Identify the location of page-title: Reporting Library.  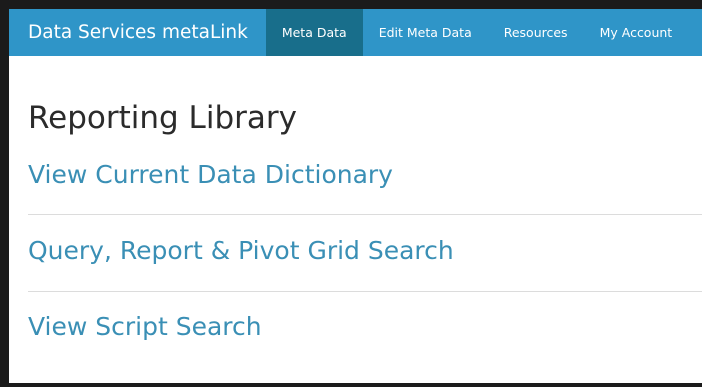
(162, 118).